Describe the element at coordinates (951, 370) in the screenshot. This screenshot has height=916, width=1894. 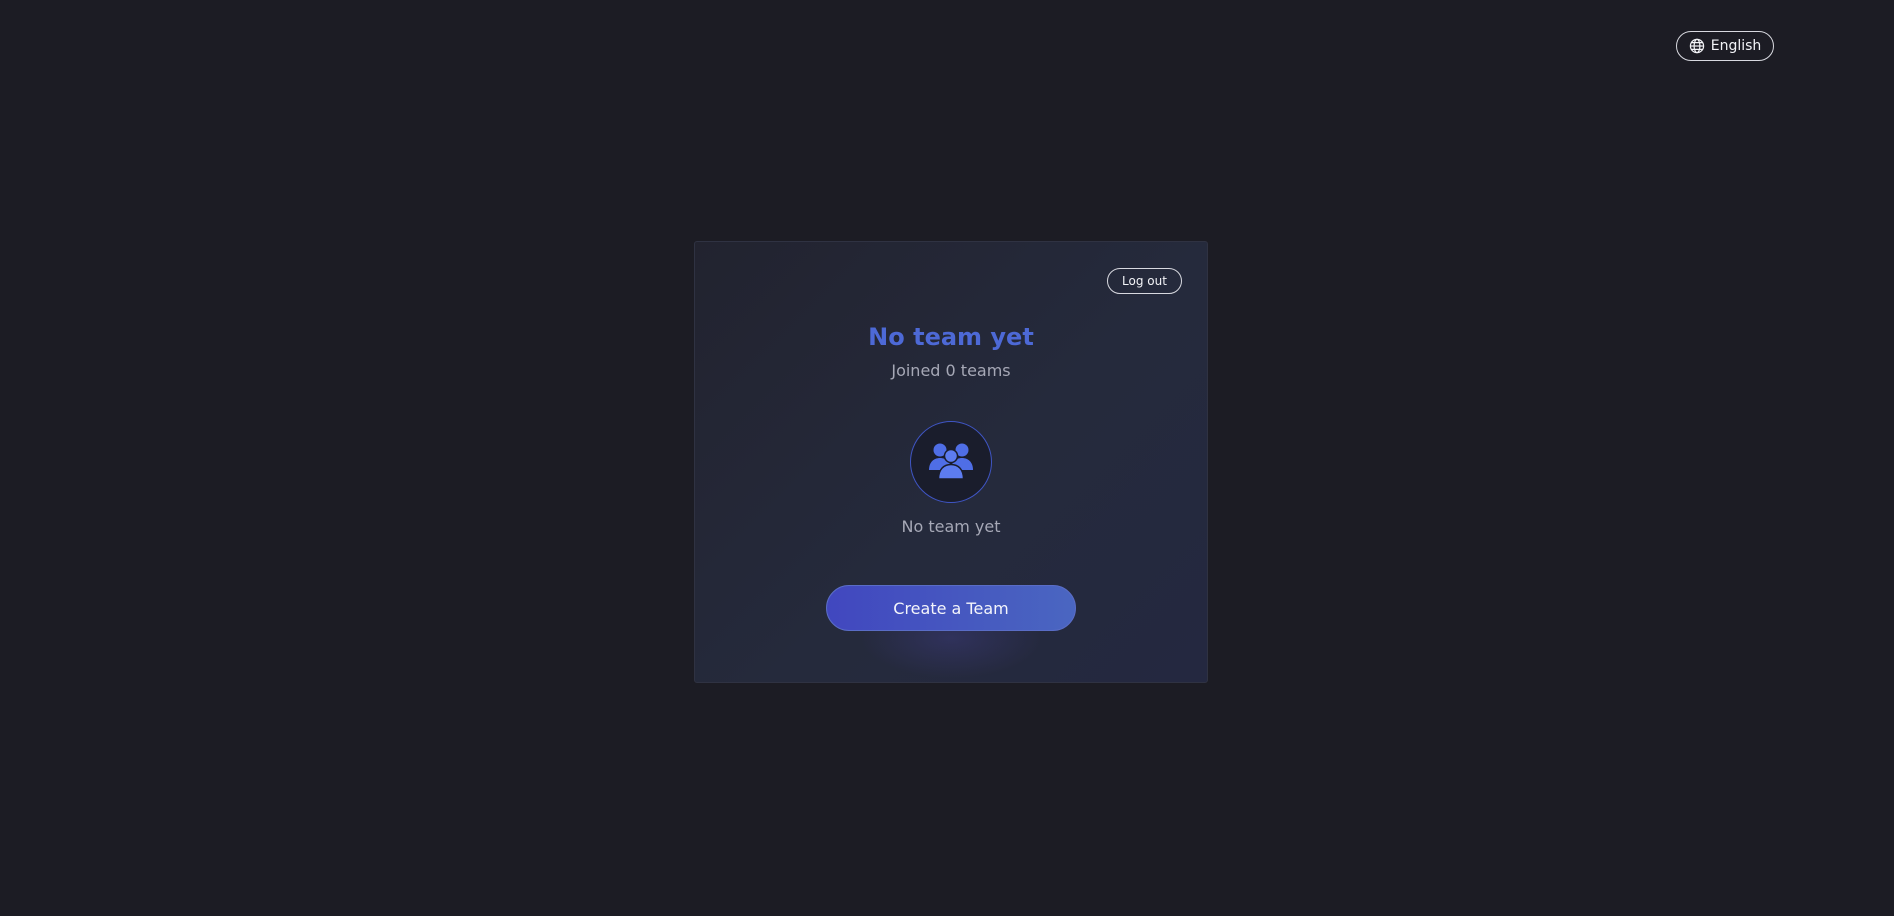
I see `teams-joined-count: Joined 0 teams` at that location.